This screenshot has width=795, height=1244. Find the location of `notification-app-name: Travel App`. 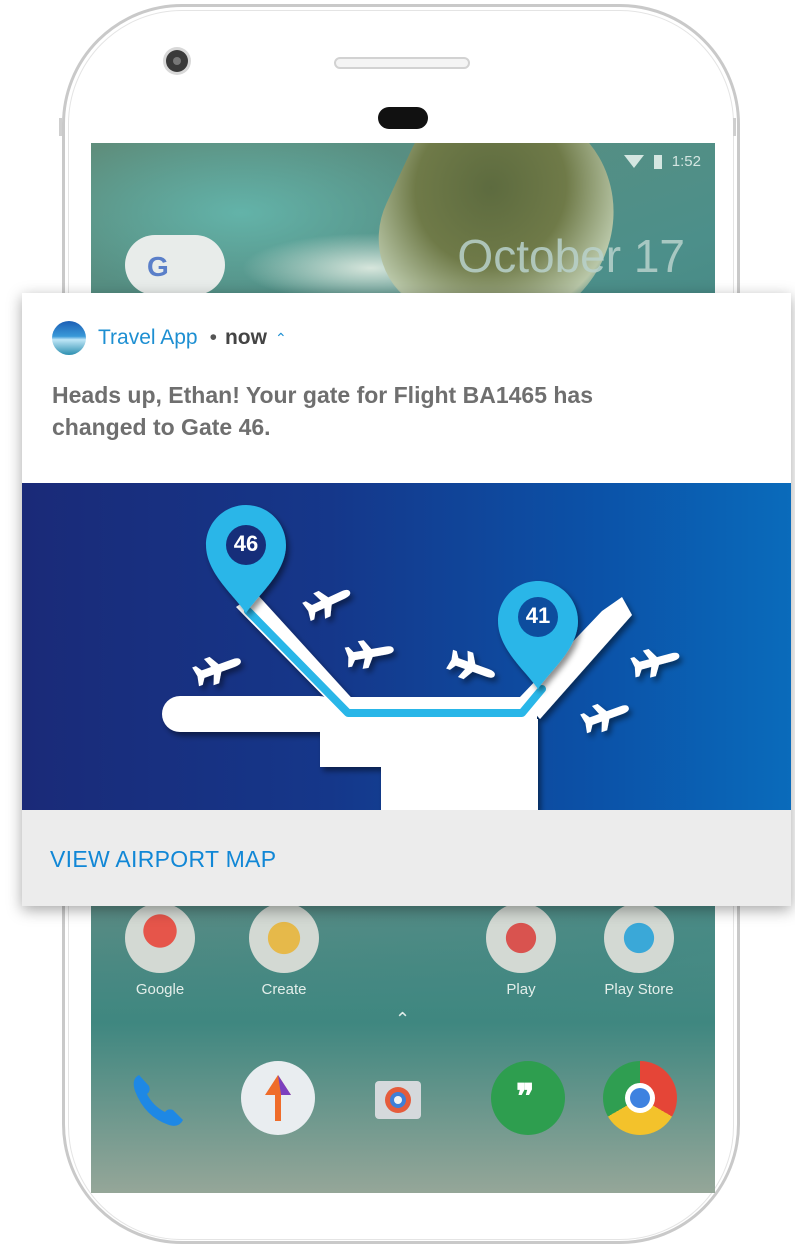

notification-app-name: Travel App is located at coordinates (148, 337).